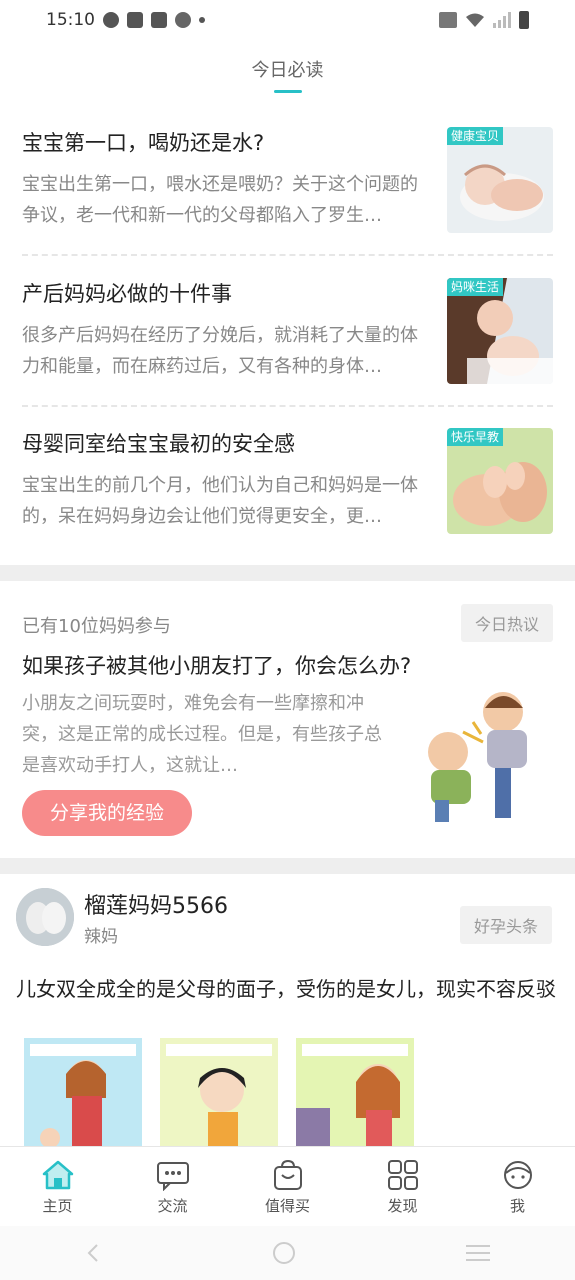 The width and height of the screenshot is (575, 1280). I want to click on vibrate-icon, so click(448, 20).